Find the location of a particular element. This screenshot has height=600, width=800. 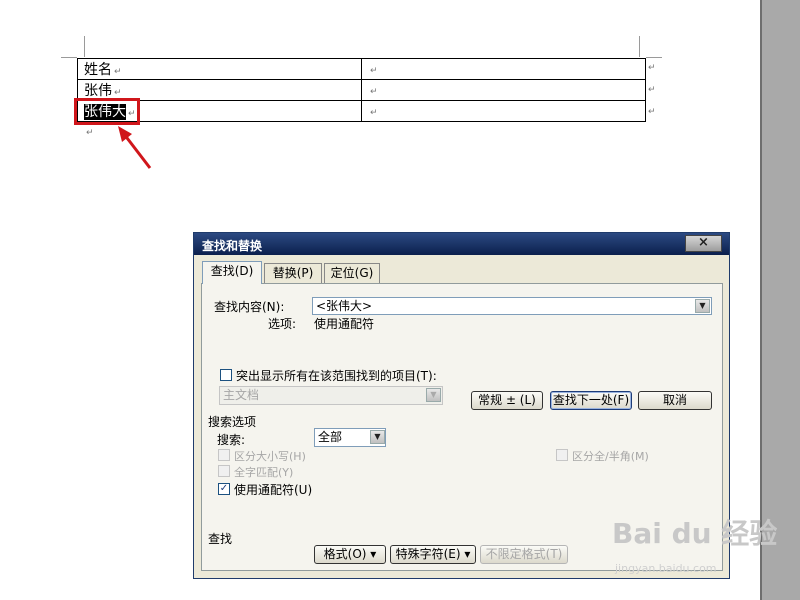

normal-less-button: 常规 ± (L) is located at coordinates (507, 400).